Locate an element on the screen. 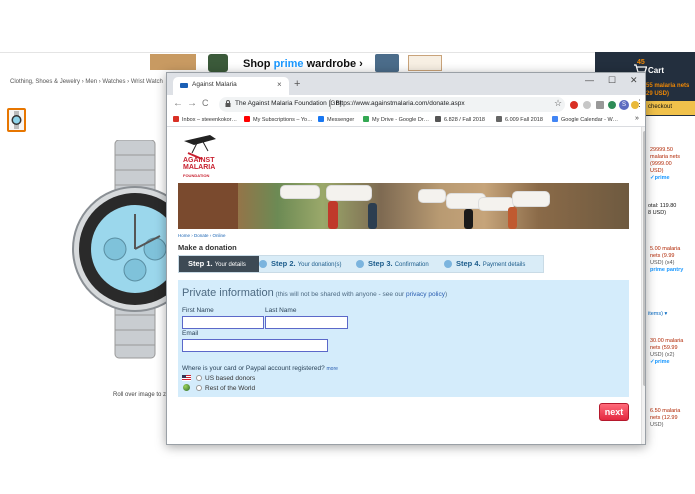 The image size is (695, 494). page-title: Make a donation is located at coordinates (207, 247).